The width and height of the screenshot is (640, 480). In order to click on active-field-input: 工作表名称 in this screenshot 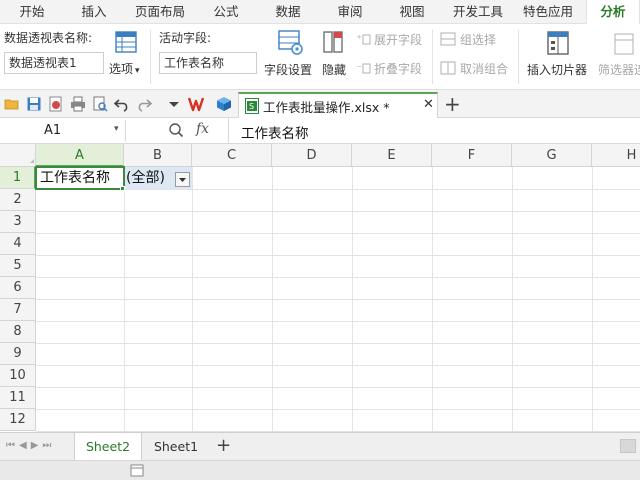, I will do `click(208, 63)`.